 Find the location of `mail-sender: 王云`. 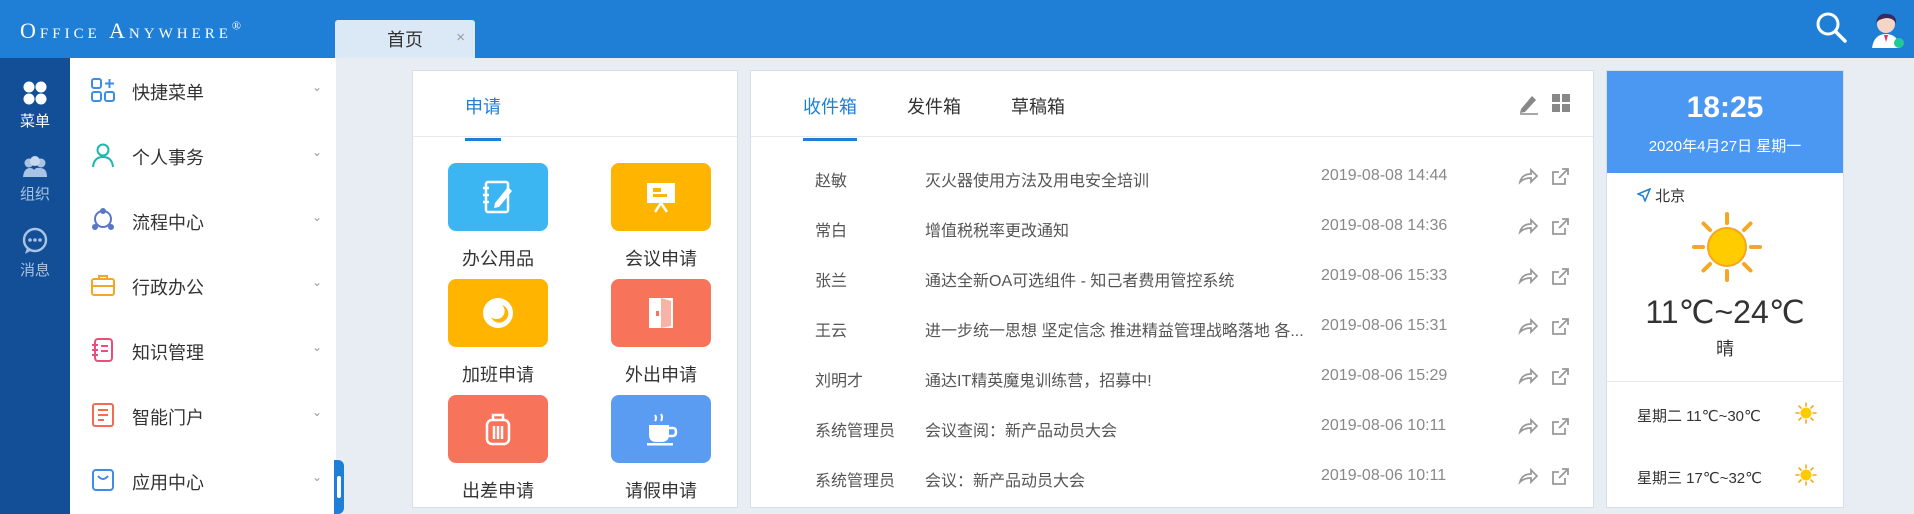

mail-sender: 王云 is located at coordinates (831, 331).